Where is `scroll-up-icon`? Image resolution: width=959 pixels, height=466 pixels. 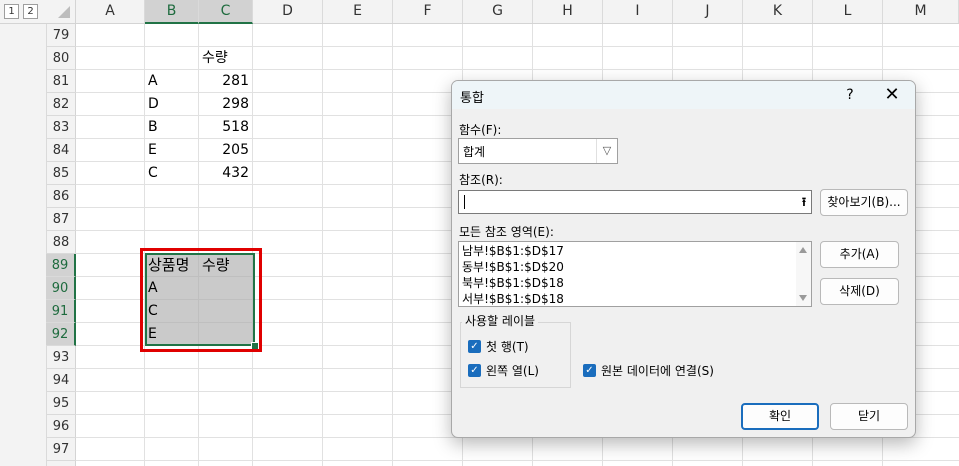
scroll-up-icon is located at coordinates (803, 250).